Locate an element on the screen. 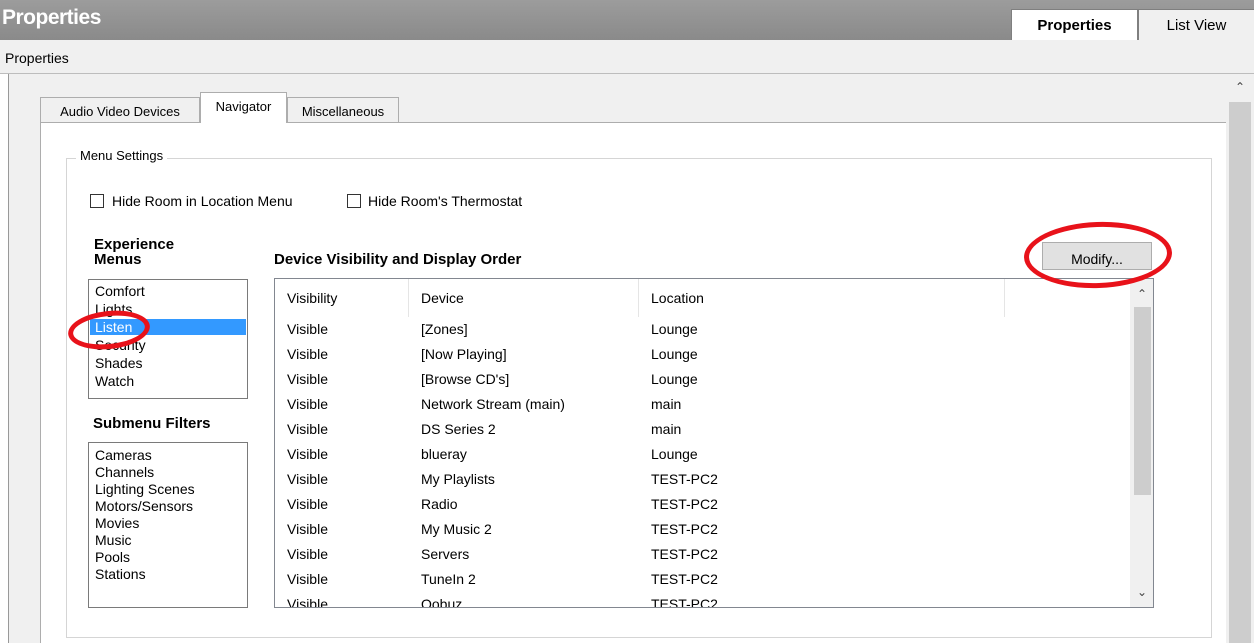 The width and height of the screenshot is (1254, 643). window-title: Properties is located at coordinates (51, 17).